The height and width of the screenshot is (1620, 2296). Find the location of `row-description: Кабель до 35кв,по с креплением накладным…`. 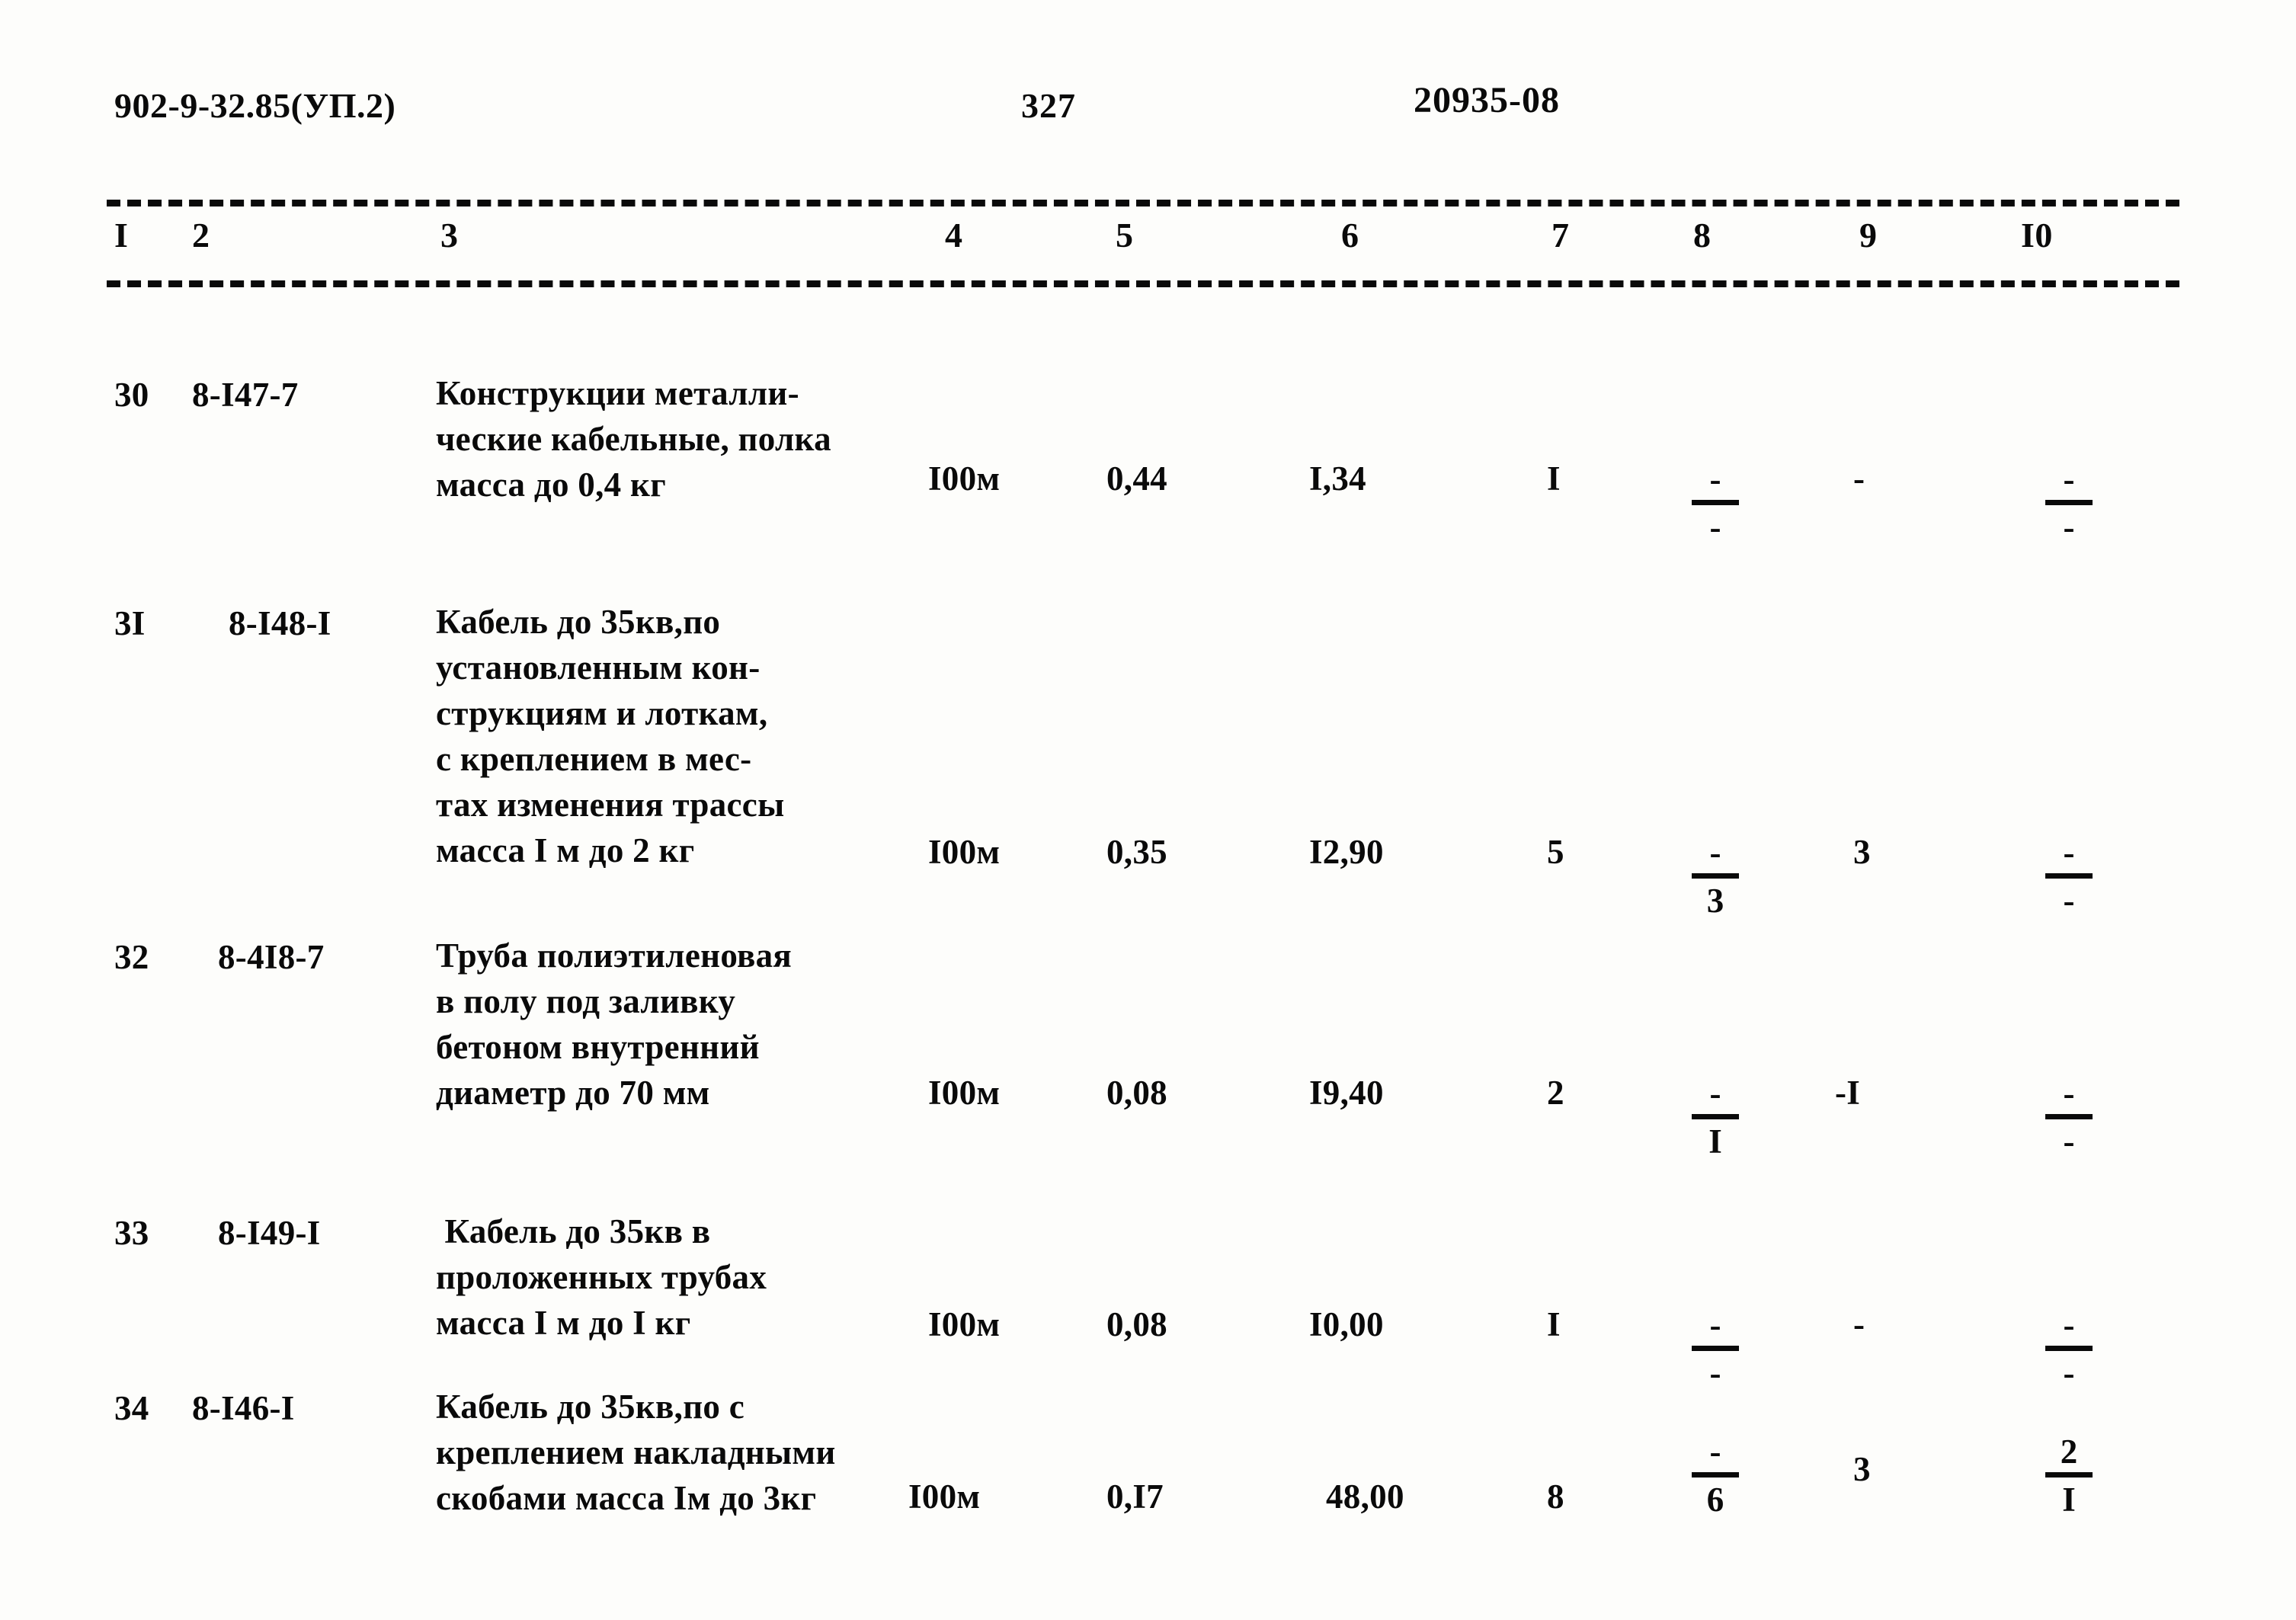

row-description: Кабель до 35кв,по с креплением накладным… is located at coordinates (636, 1453).